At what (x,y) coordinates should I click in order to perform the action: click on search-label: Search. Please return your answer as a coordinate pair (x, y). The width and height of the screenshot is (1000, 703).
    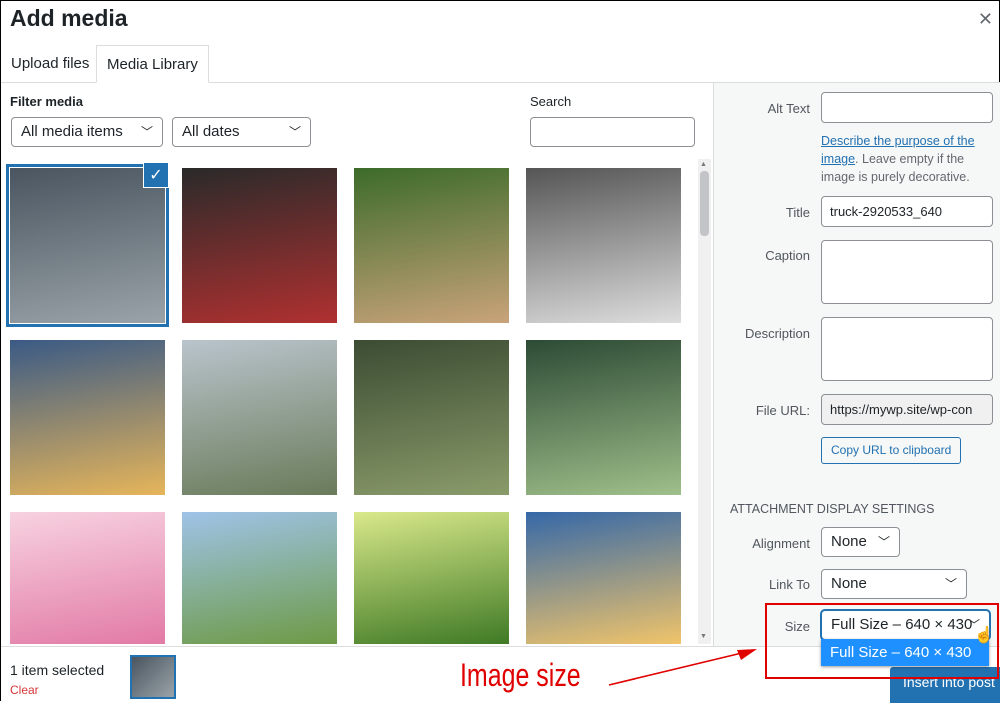
    Looking at the image, I should click on (551, 101).